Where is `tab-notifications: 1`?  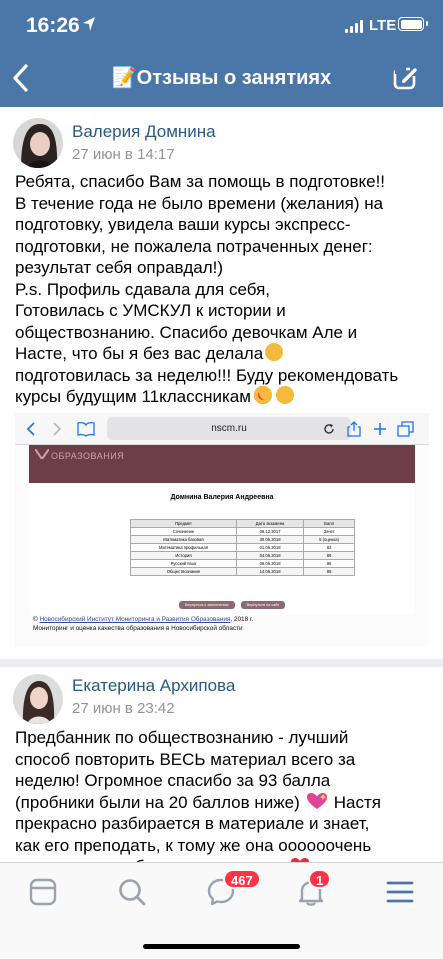 tab-notifications: 1 is located at coordinates (314, 888).